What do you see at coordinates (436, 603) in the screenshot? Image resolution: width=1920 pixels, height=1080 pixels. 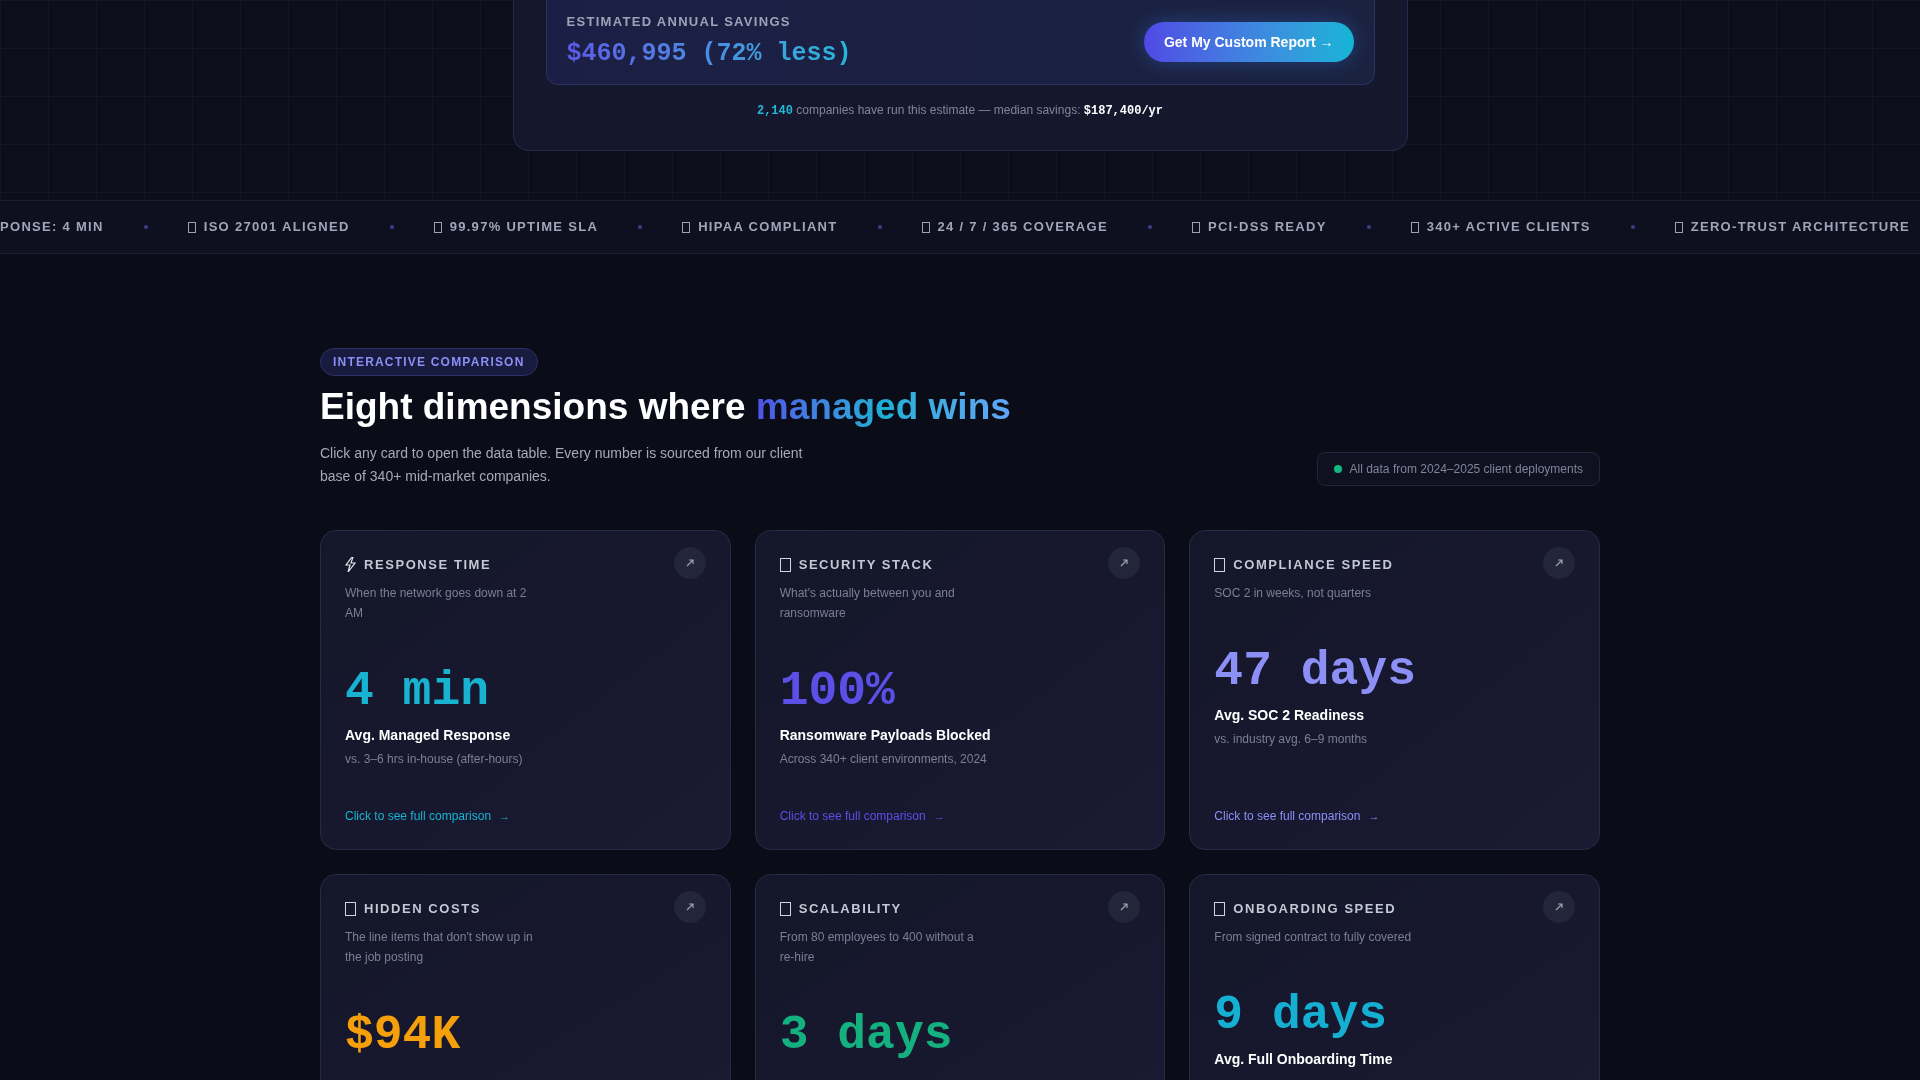 I see `card-subtitle: When the network goes down at 2 AM` at bounding box center [436, 603].